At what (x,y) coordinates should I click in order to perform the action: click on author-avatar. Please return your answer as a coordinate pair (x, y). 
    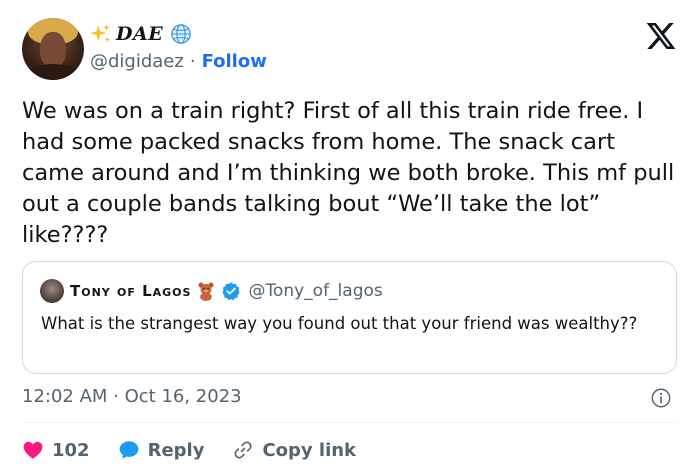
    Looking at the image, I should click on (53, 49).